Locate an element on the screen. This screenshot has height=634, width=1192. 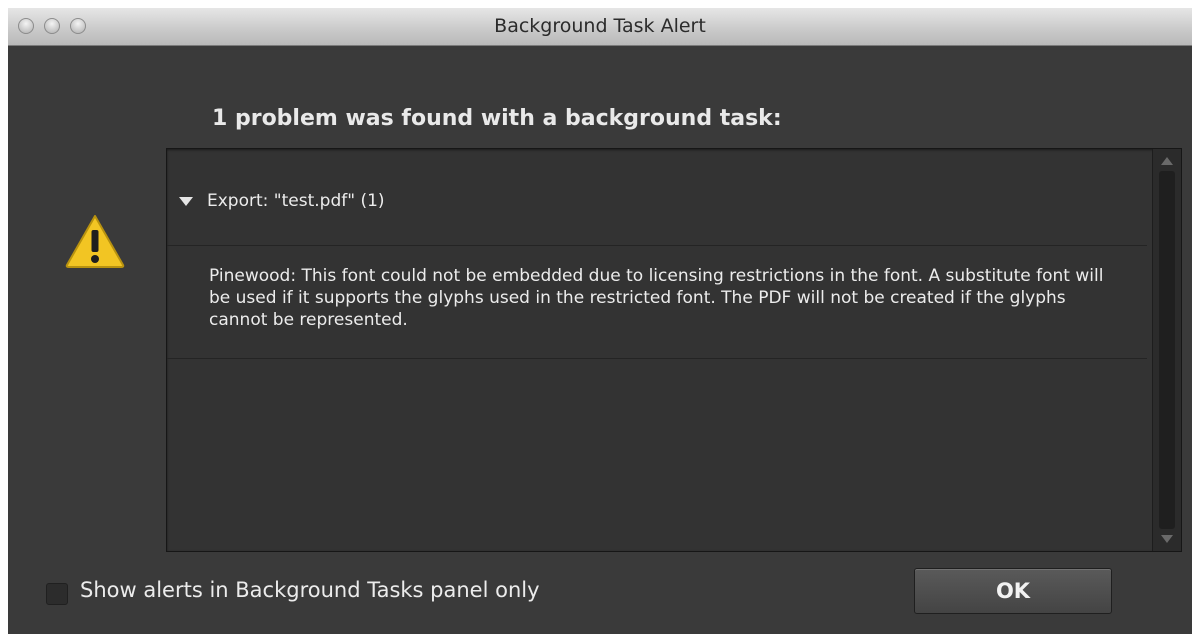
task-label: Export: "test.pdf" (1) is located at coordinates (296, 201).